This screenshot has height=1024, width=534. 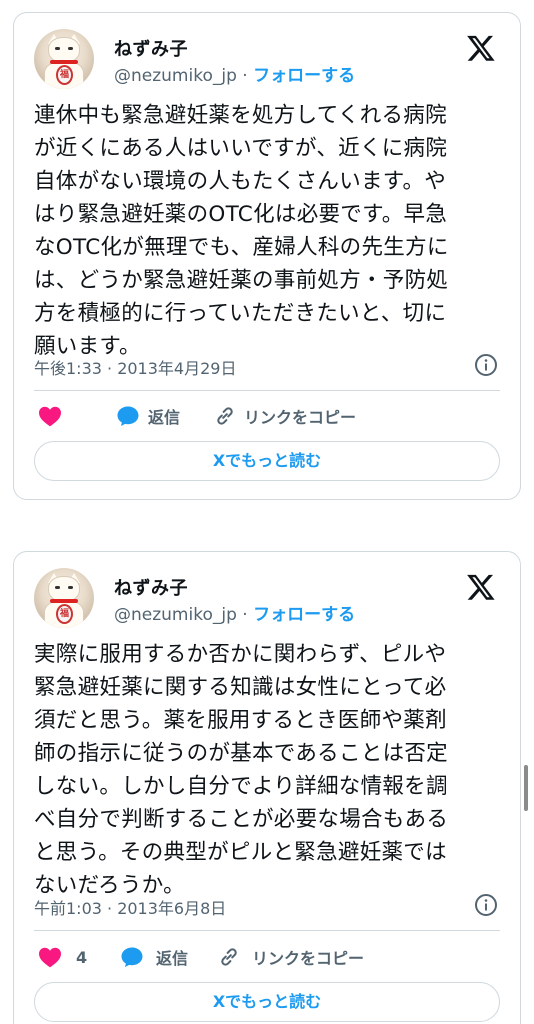 What do you see at coordinates (241, 148) in the screenshot?
I see `tweet-line: が近くにある人はいいですが、近くに病院` at bounding box center [241, 148].